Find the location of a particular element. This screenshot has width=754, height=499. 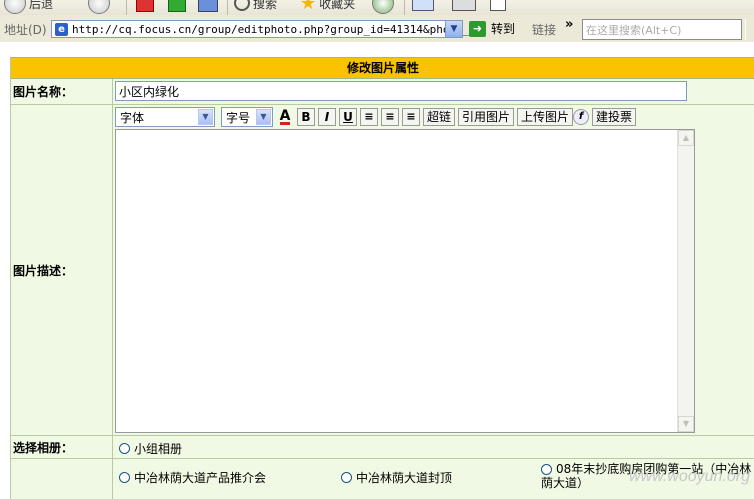

star-icon: ★ is located at coordinates (308, 7).